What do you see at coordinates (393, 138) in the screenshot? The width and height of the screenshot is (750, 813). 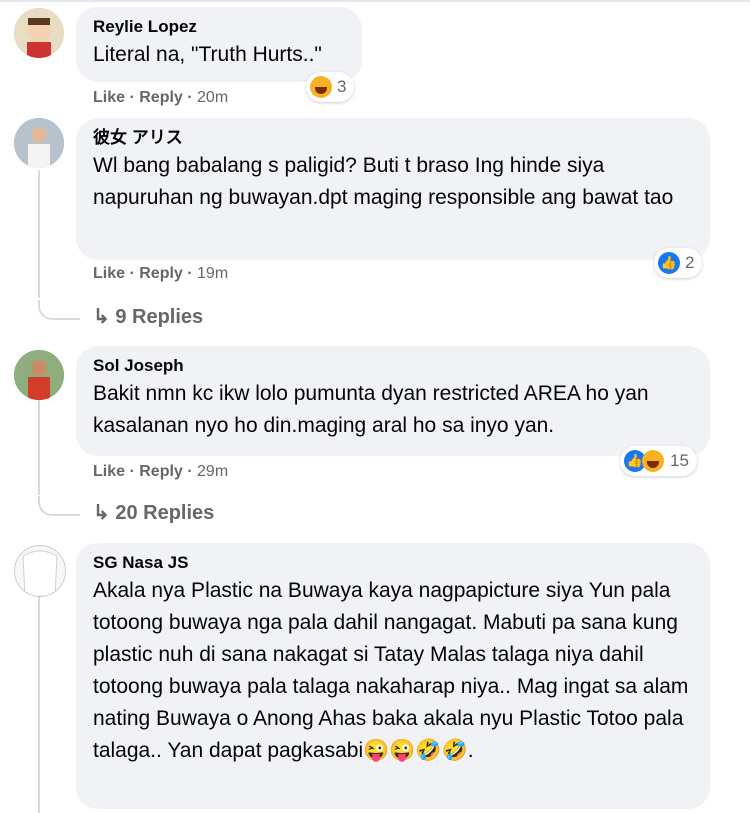 I see `comment-author: 彼女 アリス` at bounding box center [393, 138].